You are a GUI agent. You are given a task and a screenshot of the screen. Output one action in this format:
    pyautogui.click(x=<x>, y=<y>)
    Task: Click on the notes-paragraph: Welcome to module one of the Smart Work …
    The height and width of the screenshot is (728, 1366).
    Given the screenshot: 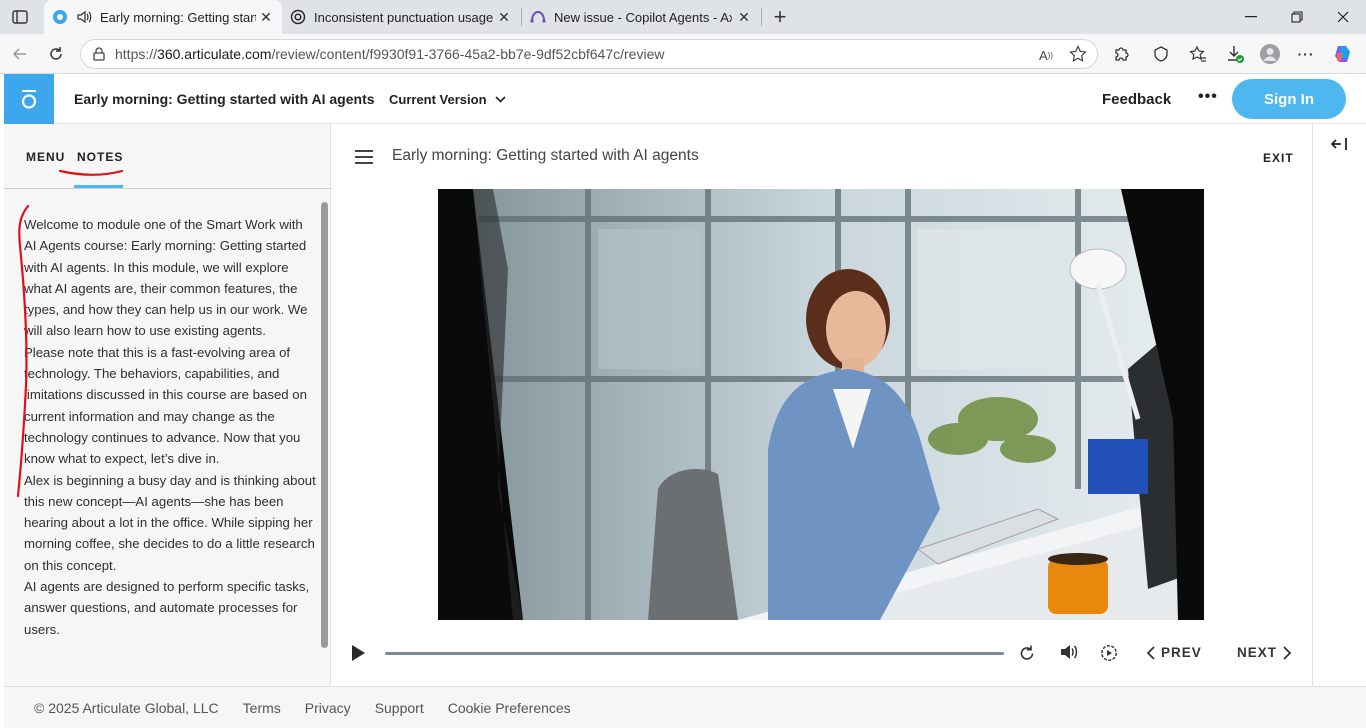 What is the action you would take?
    pyautogui.click(x=166, y=278)
    